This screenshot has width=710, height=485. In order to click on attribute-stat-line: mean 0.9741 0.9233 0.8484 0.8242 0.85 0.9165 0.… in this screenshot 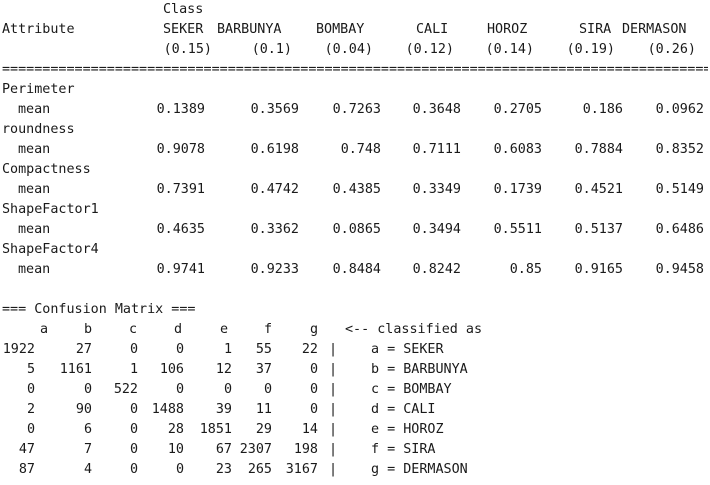, I will do `click(355, 270)`.